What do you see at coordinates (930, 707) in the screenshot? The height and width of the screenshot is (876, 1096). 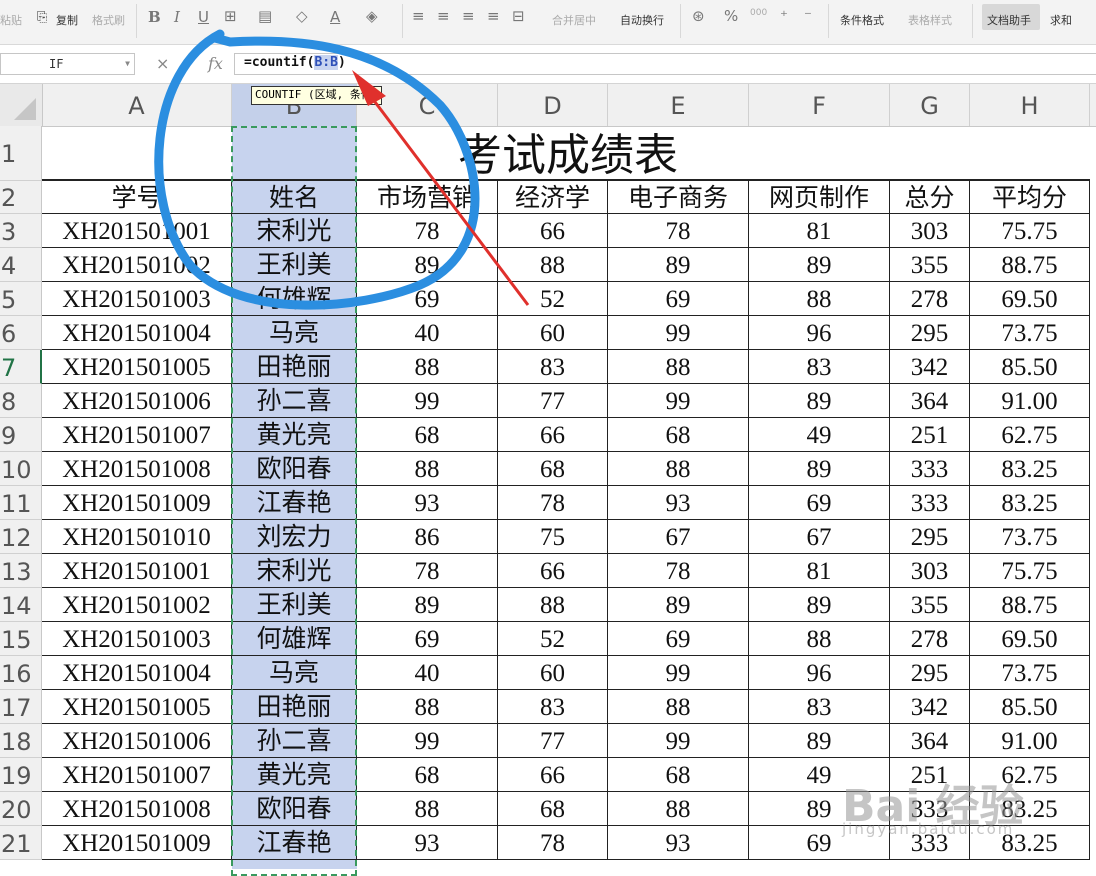 I see `table-cell: 342` at bounding box center [930, 707].